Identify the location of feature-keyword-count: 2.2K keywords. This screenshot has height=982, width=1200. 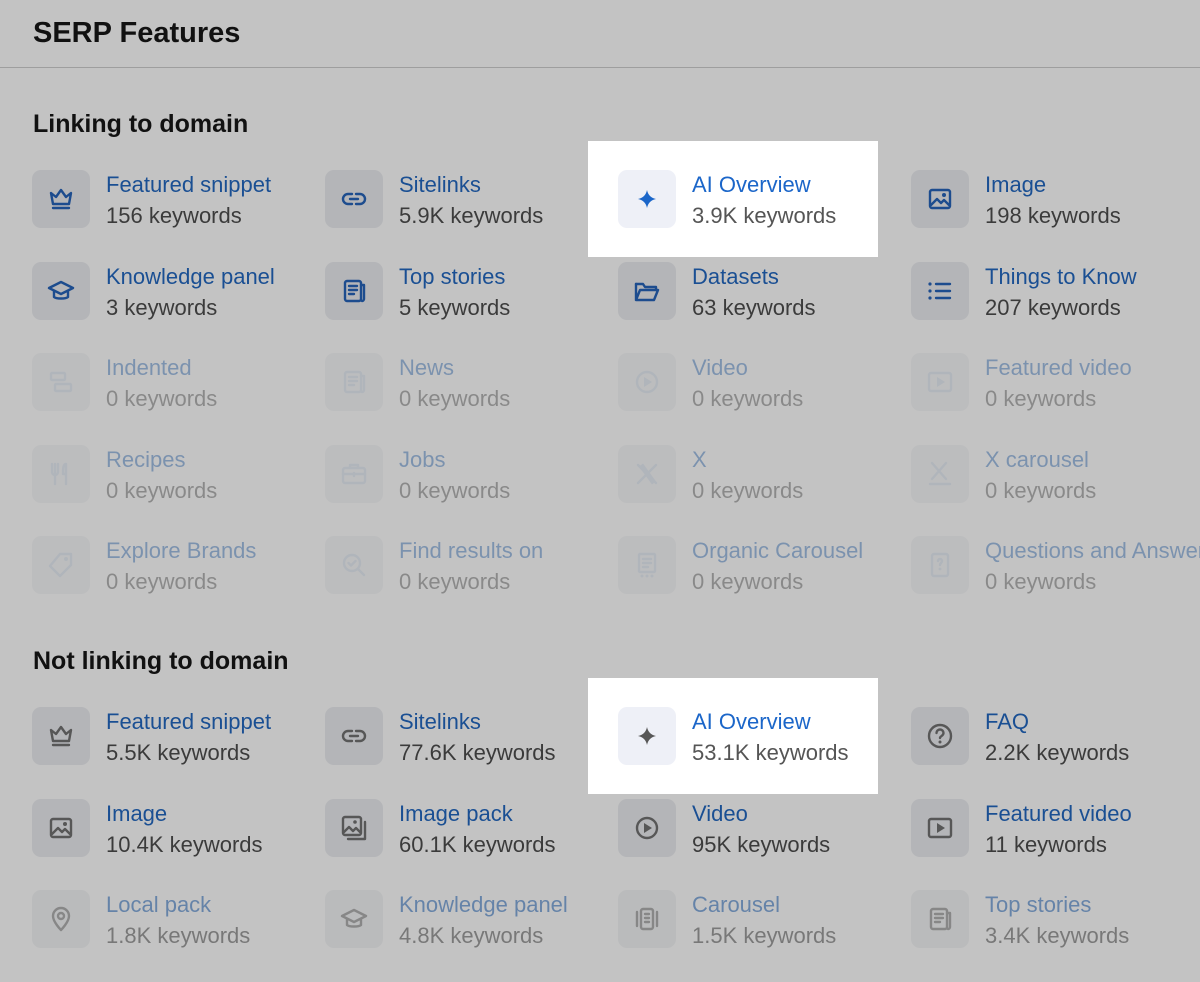
(1057, 752).